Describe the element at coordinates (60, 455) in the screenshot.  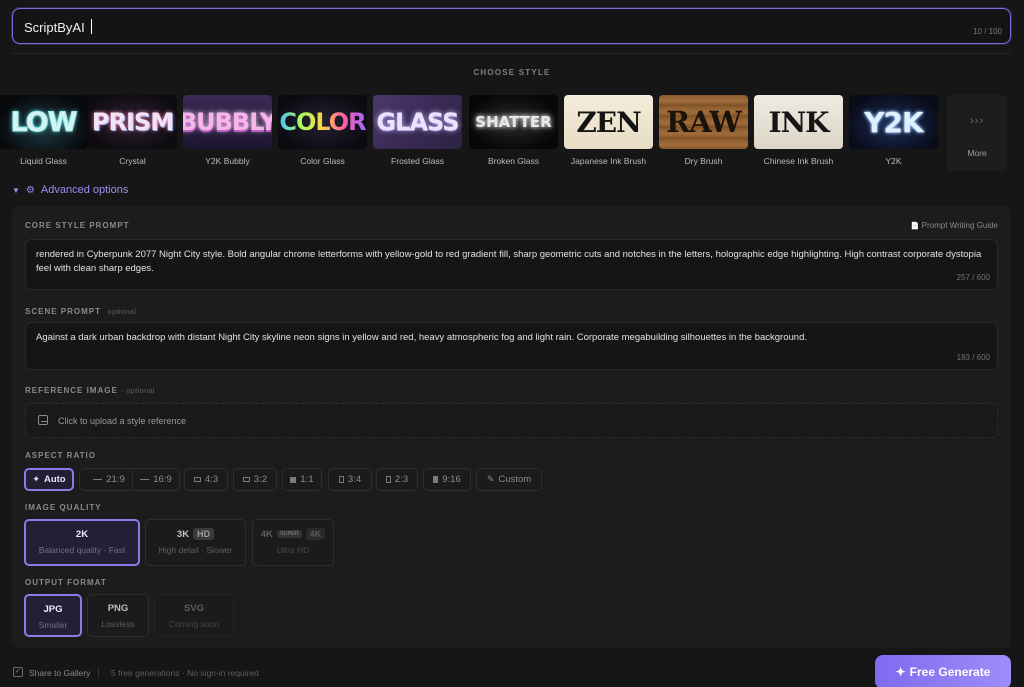
I see `aspect-ratio-label: ASPECT RATIO` at that location.